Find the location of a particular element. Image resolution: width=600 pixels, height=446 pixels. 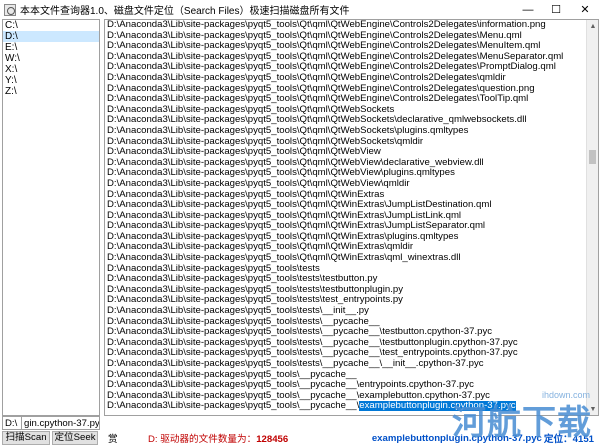

drive-item-e: E:\ is located at coordinates (51, 47).